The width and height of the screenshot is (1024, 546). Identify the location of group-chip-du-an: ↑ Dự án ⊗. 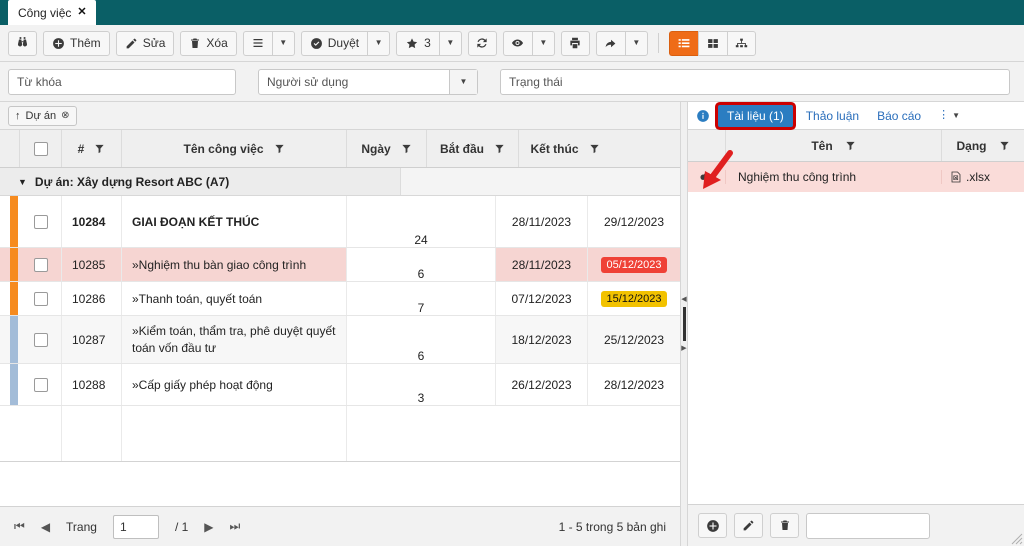
(42, 115).